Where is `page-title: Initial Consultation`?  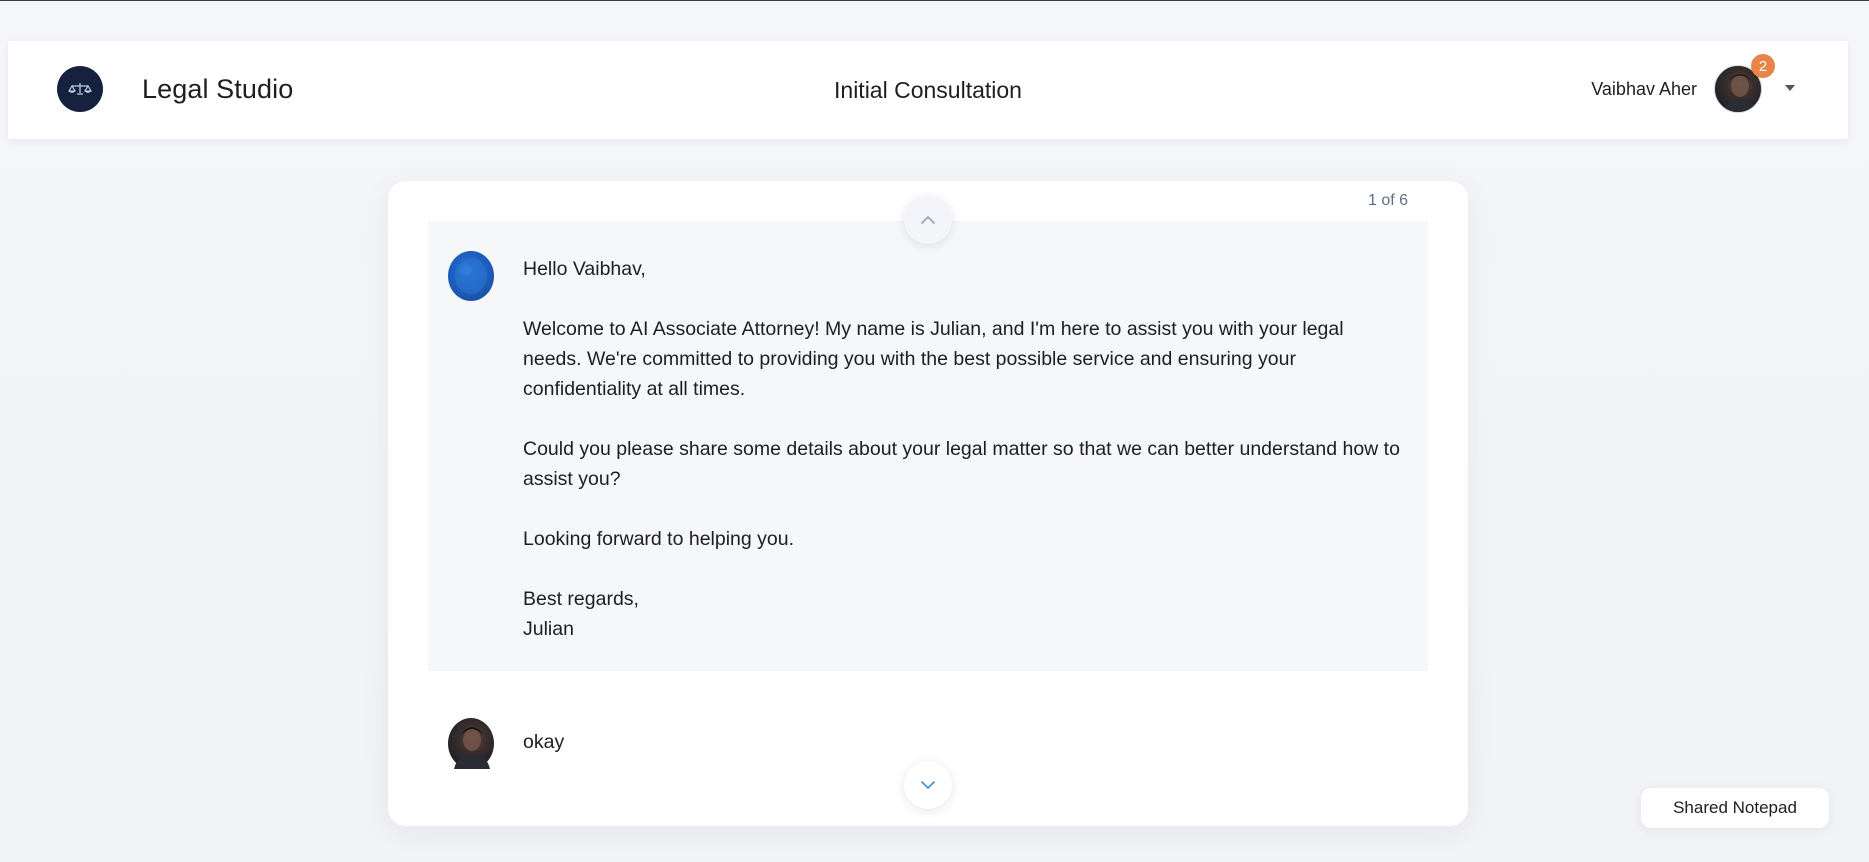 page-title: Initial Consultation is located at coordinates (928, 90).